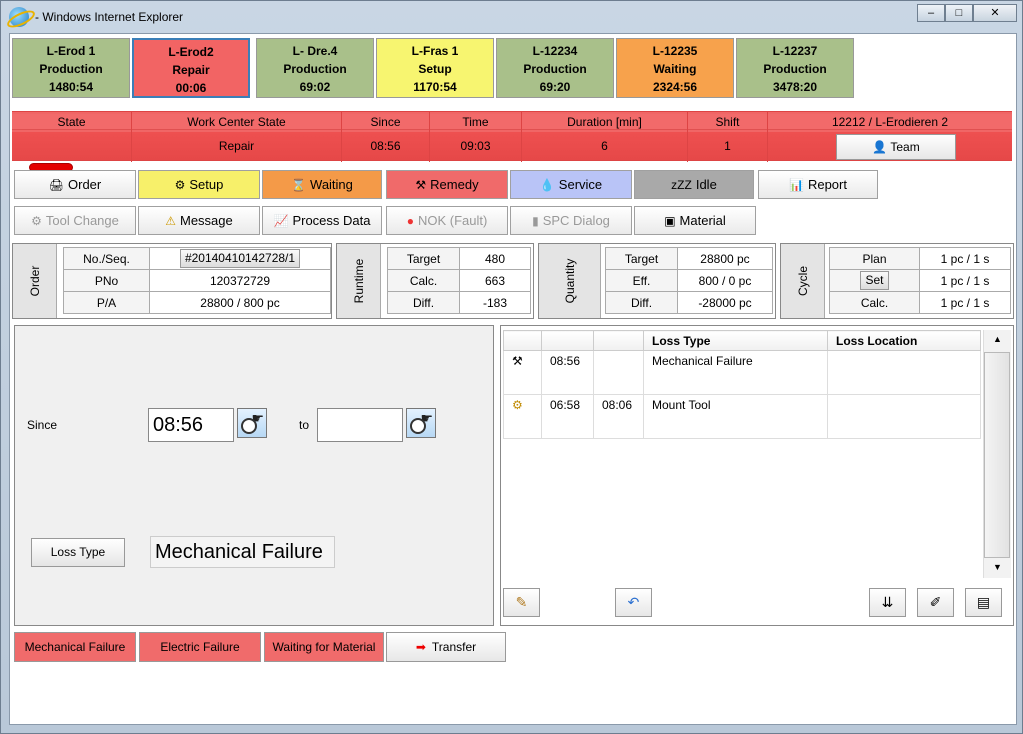 The image size is (1023, 734). I want to click on undo-button: ↶, so click(633, 602).